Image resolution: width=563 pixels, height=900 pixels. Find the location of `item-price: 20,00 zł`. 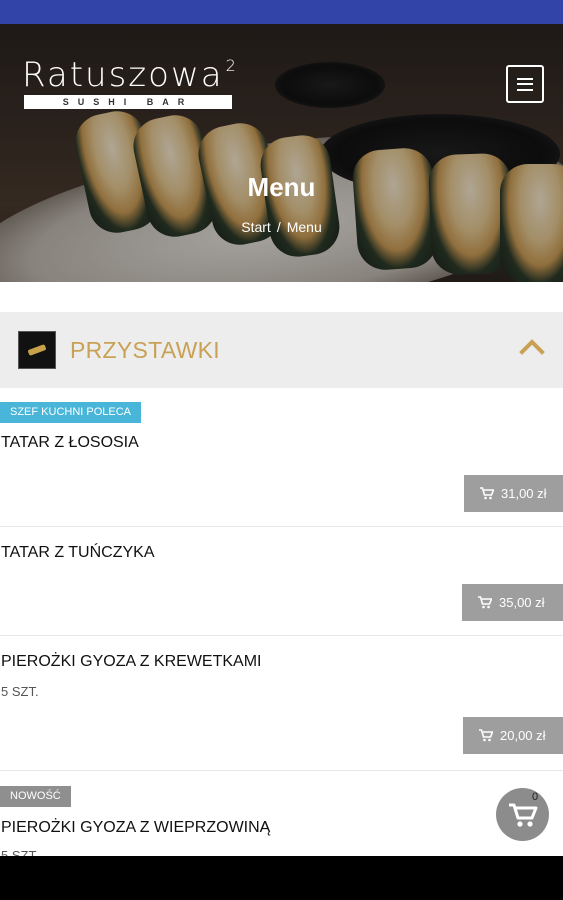

item-price: 20,00 zł is located at coordinates (523, 735).